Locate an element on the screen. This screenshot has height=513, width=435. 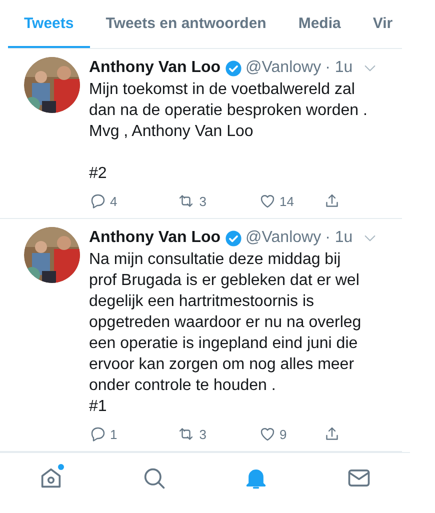
profile-tab: Vir is located at coordinates (374, 24).